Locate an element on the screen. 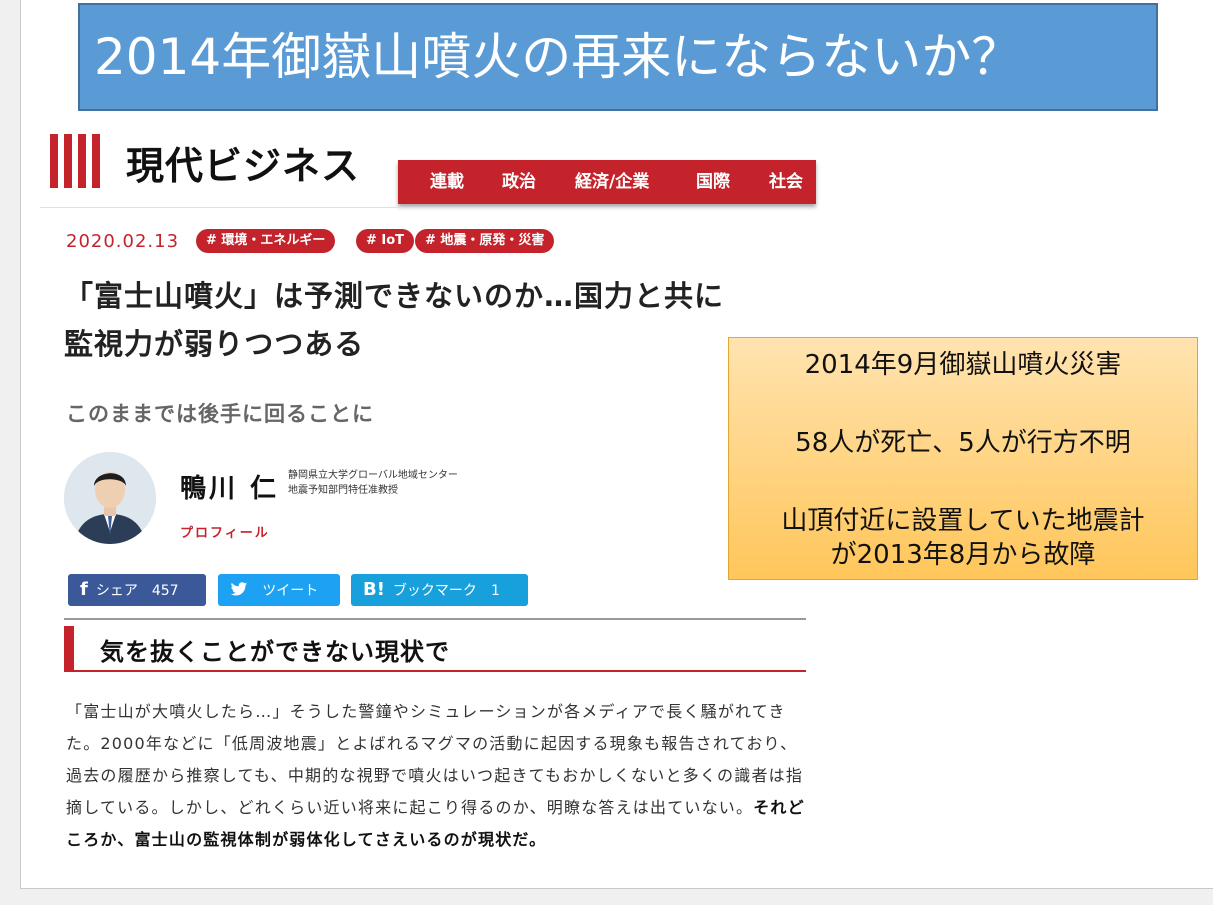  nav-item-serial: 連載 is located at coordinates (447, 182).